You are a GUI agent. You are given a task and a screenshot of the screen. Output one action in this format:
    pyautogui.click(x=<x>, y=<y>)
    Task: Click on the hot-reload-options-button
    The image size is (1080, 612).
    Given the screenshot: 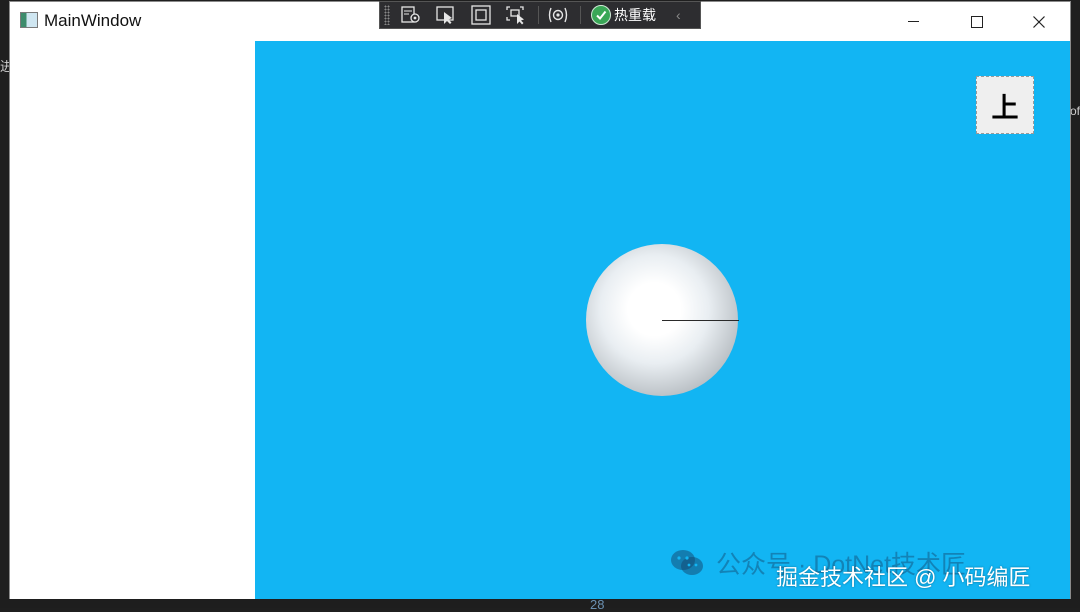 What is the action you would take?
    pyautogui.click(x=558, y=15)
    